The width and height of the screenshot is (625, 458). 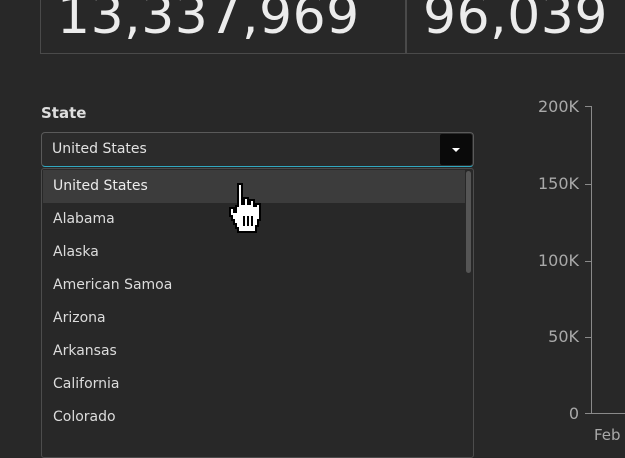 I want to click on dropdown-toggle-button, so click(x=456, y=149).